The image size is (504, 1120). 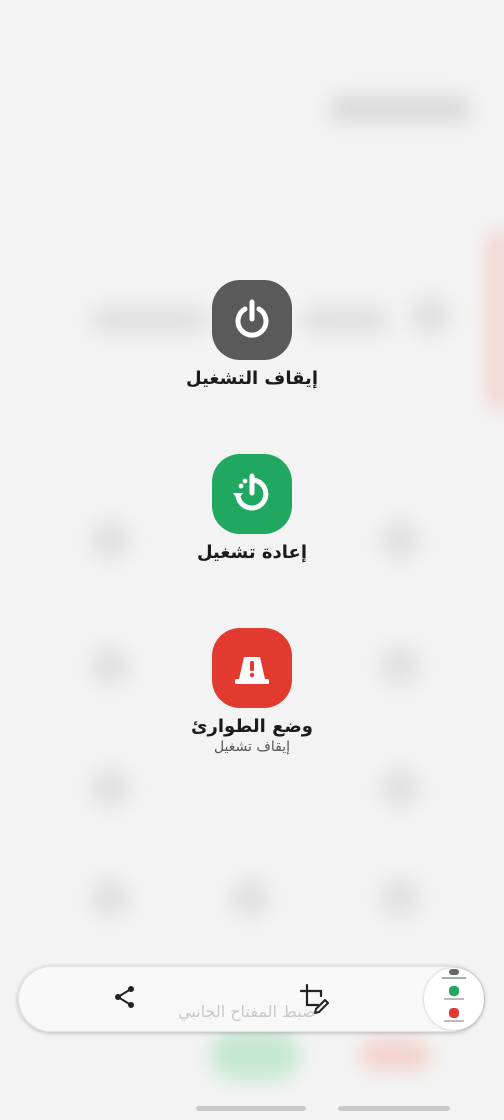 What do you see at coordinates (454, 999) in the screenshot?
I see `screenshot-thumbnail` at bounding box center [454, 999].